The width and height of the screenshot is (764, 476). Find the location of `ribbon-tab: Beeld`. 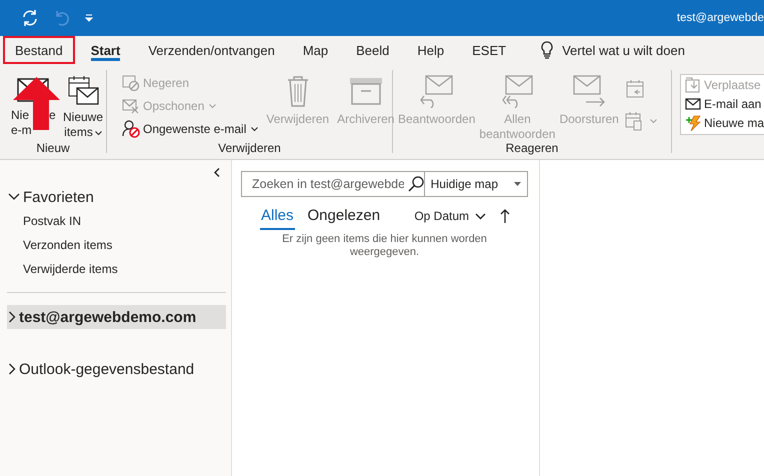

ribbon-tab: Beeld is located at coordinates (373, 50).